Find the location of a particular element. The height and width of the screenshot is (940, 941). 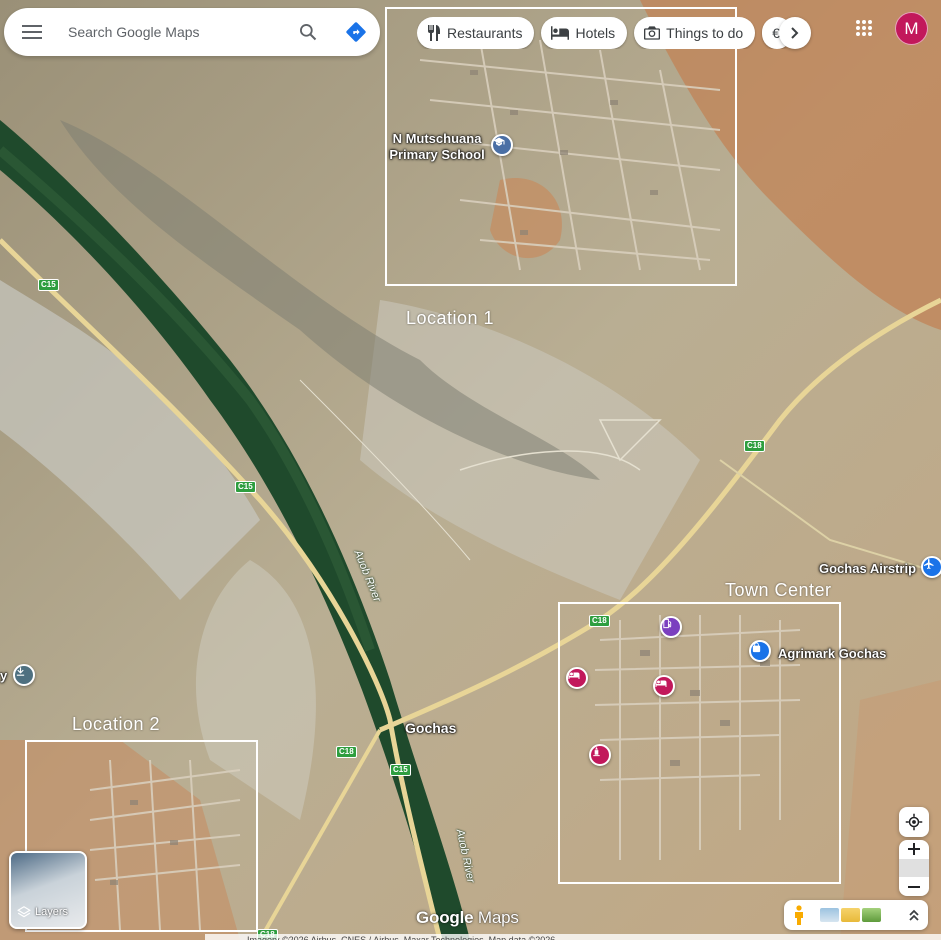

layers-label-row: Layers is located at coordinates (42, 912).